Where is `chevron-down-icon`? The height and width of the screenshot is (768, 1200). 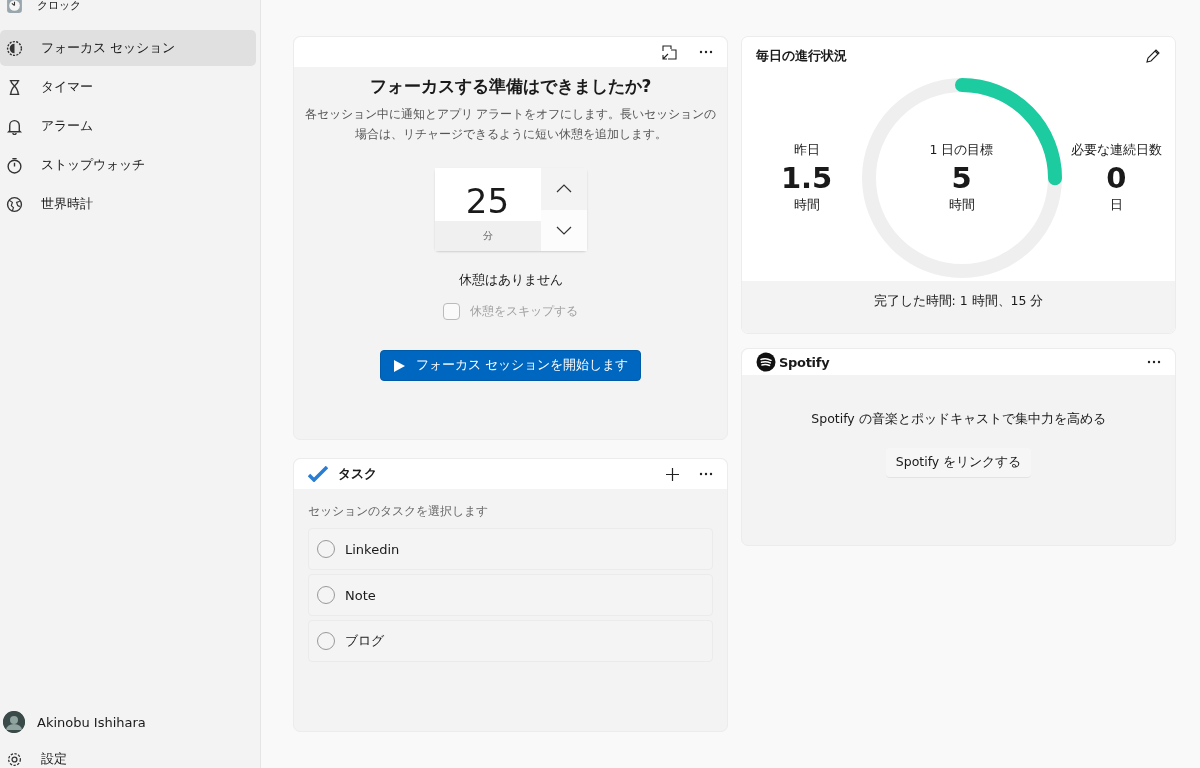
chevron-down-icon is located at coordinates (563, 230).